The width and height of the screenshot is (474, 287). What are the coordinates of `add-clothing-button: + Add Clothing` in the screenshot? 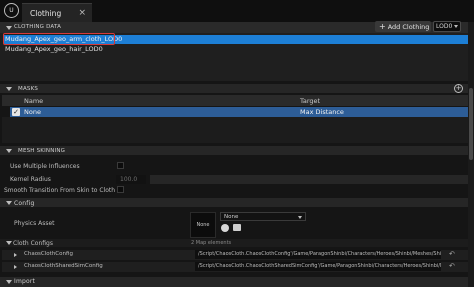 It's located at (403, 26).